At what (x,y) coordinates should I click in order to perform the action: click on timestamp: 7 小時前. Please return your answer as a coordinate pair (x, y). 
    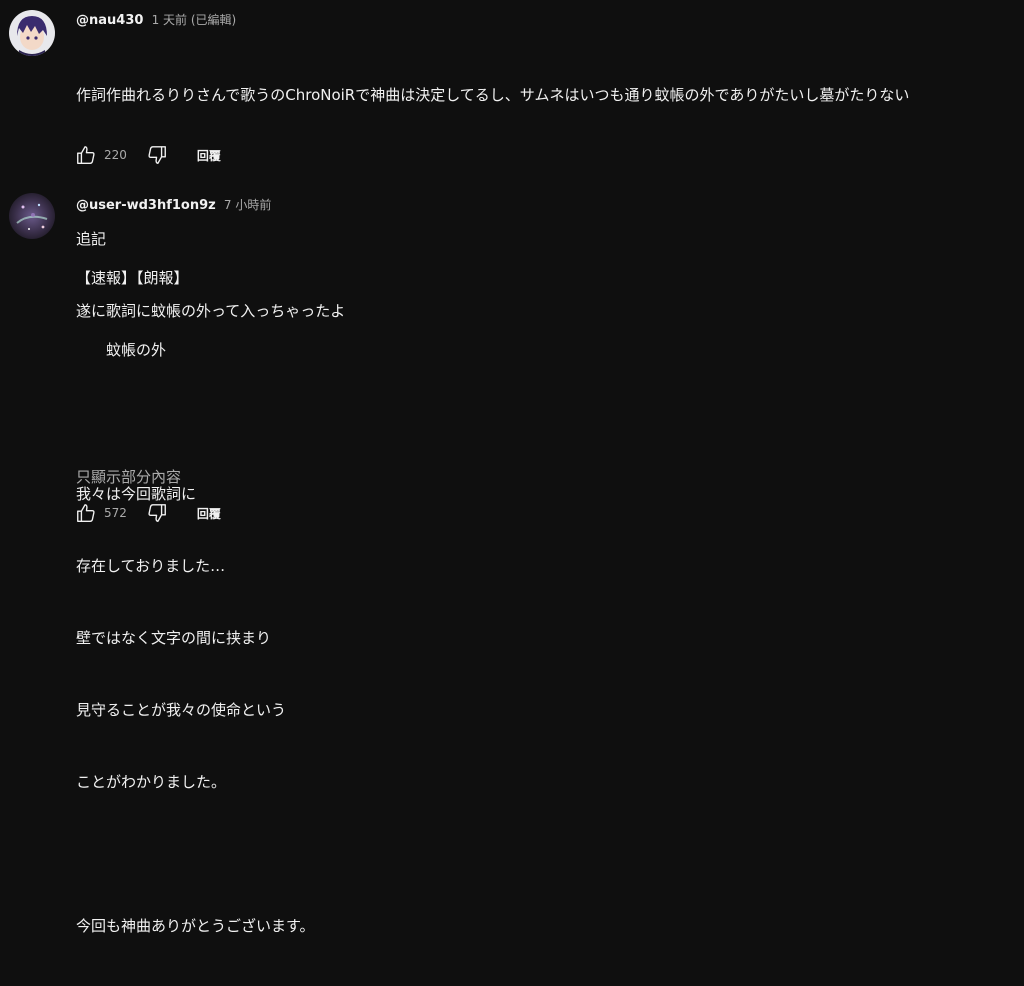
    Looking at the image, I should click on (247, 205).